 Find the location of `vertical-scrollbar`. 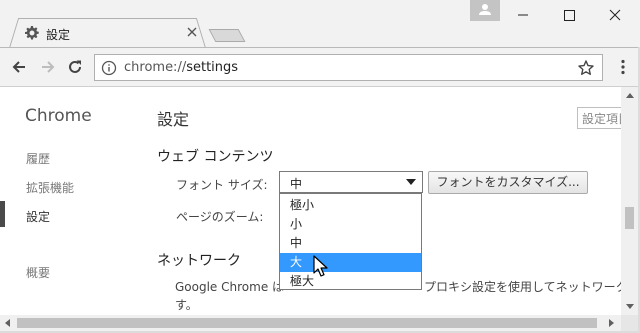

vertical-scrollbar is located at coordinates (629, 202).